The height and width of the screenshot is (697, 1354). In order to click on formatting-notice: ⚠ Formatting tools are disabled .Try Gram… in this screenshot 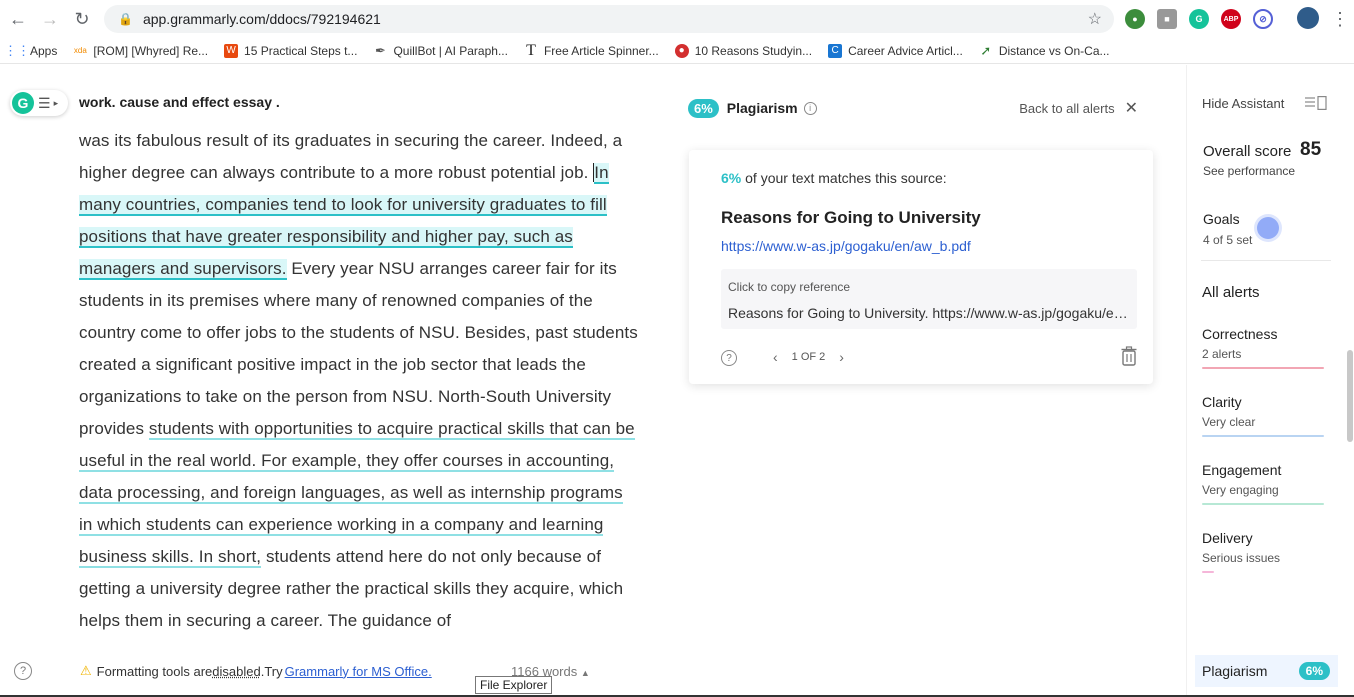, I will do `click(256, 671)`.